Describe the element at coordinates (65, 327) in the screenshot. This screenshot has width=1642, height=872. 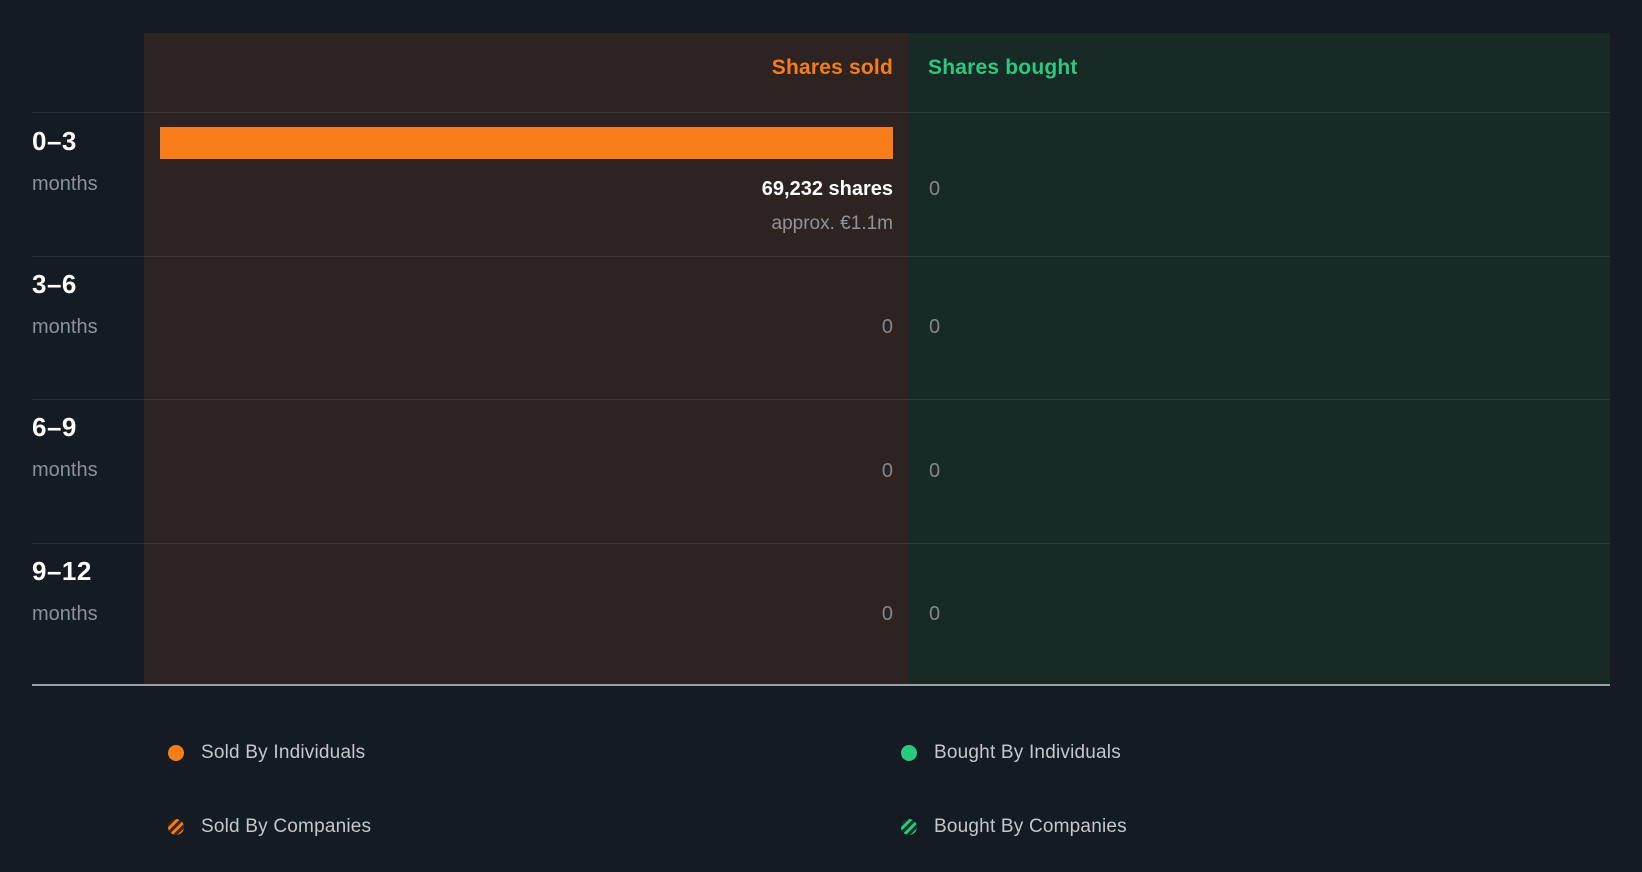
I see `row-unit-3-6: months` at that location.